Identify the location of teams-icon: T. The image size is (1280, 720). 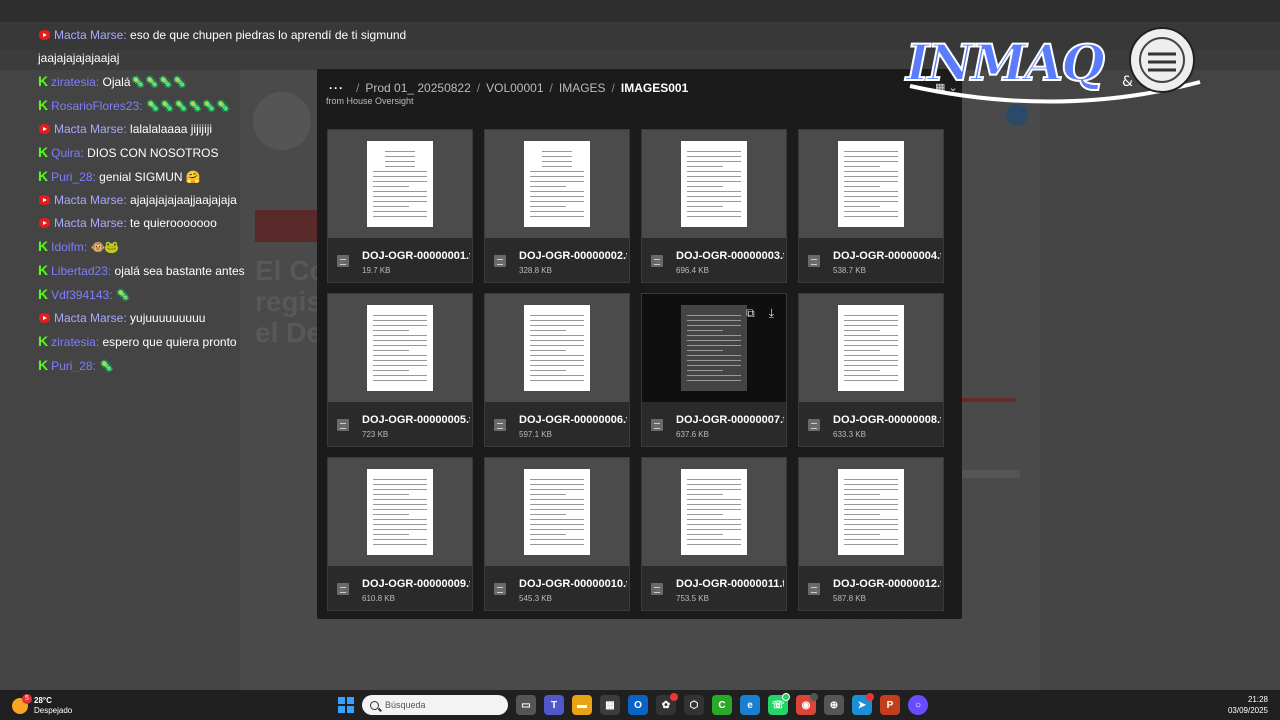
(554, 705).